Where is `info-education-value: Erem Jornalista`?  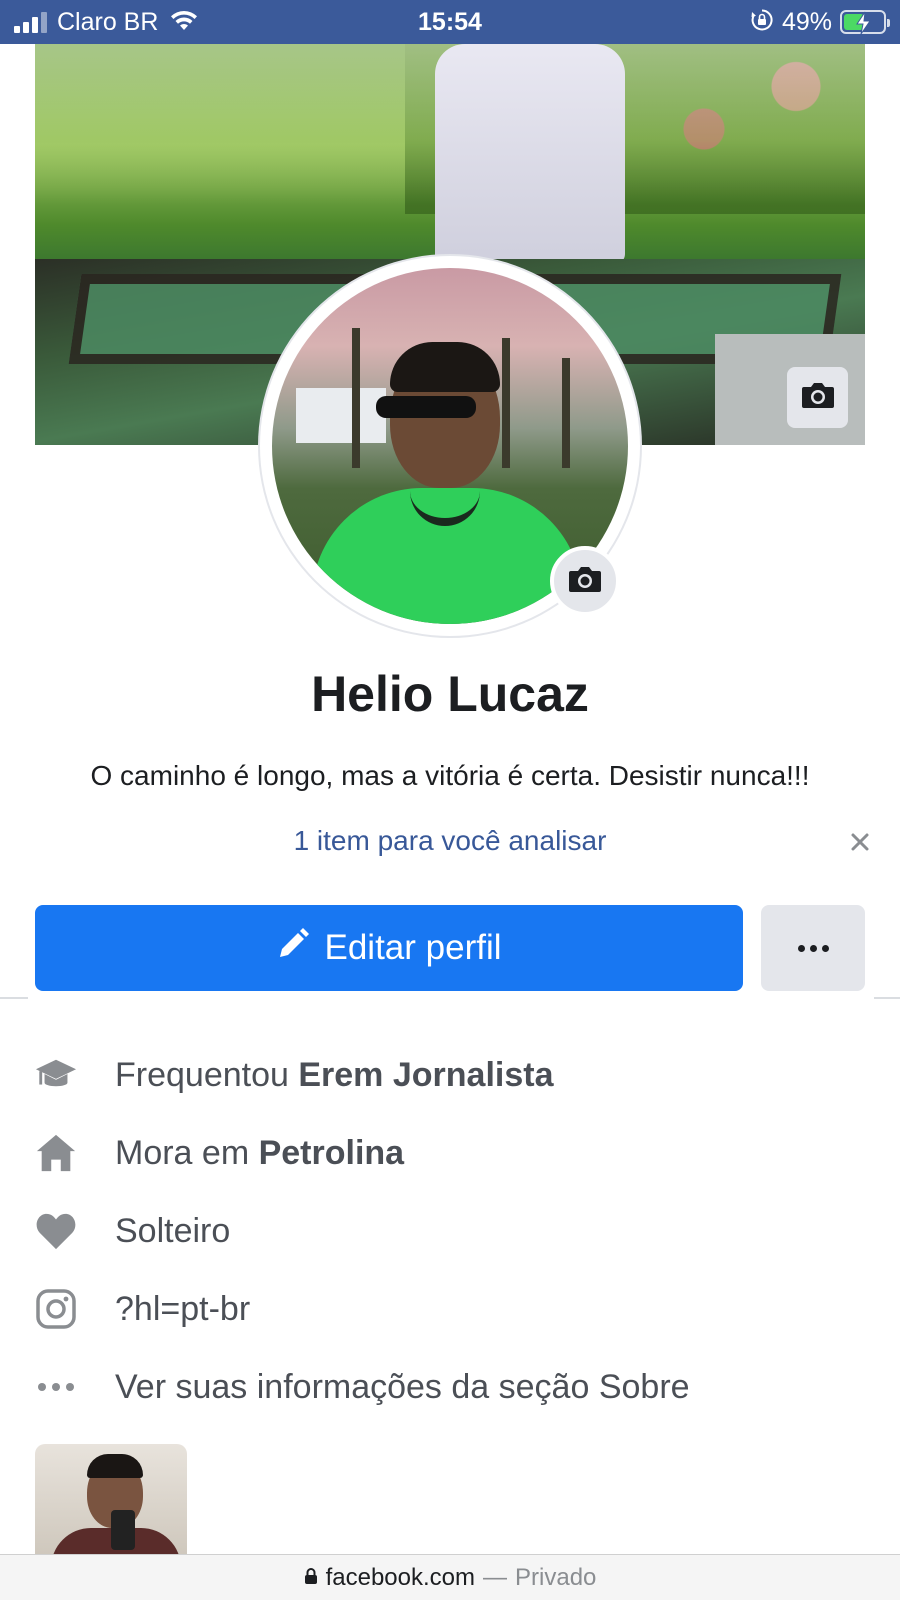 info-education-value: Erem Jornalista is located at coordinates (426, 1074).